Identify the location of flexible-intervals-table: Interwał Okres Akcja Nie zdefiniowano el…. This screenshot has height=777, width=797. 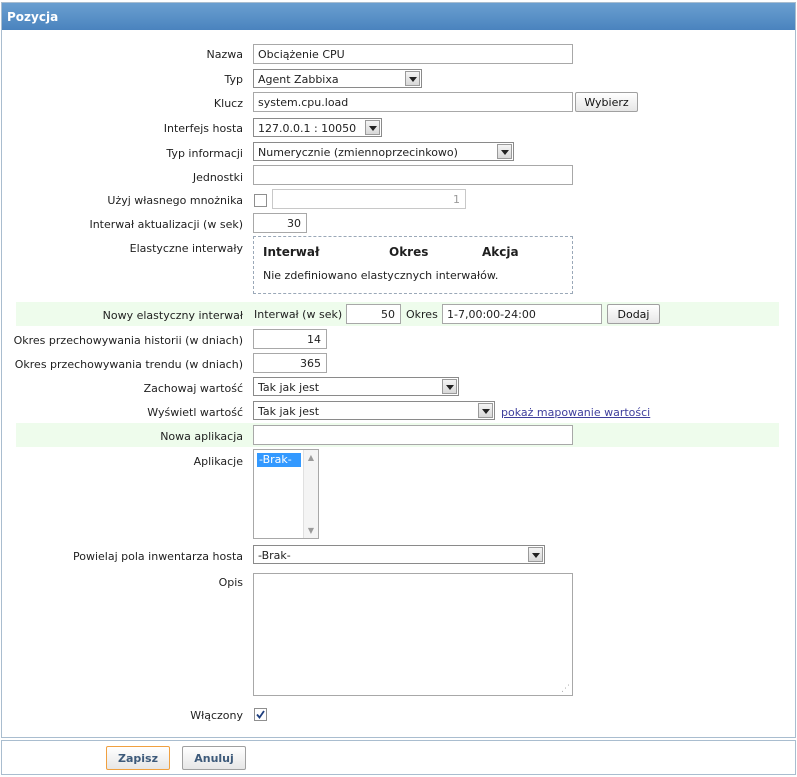
(413, 265).